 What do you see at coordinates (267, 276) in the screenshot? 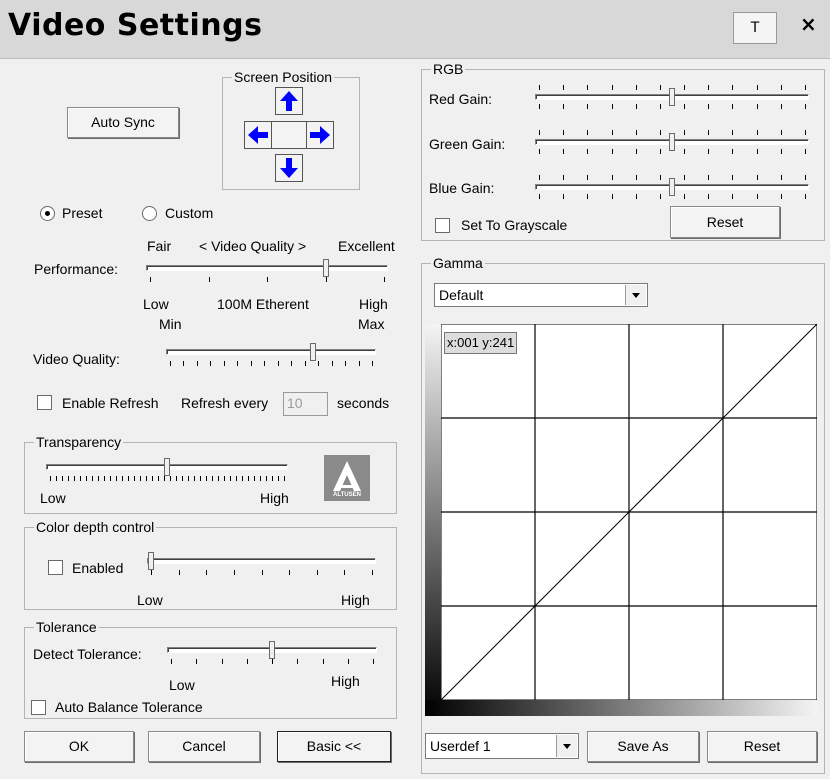
I see `performance-slider` at bounding box center [267, 276].